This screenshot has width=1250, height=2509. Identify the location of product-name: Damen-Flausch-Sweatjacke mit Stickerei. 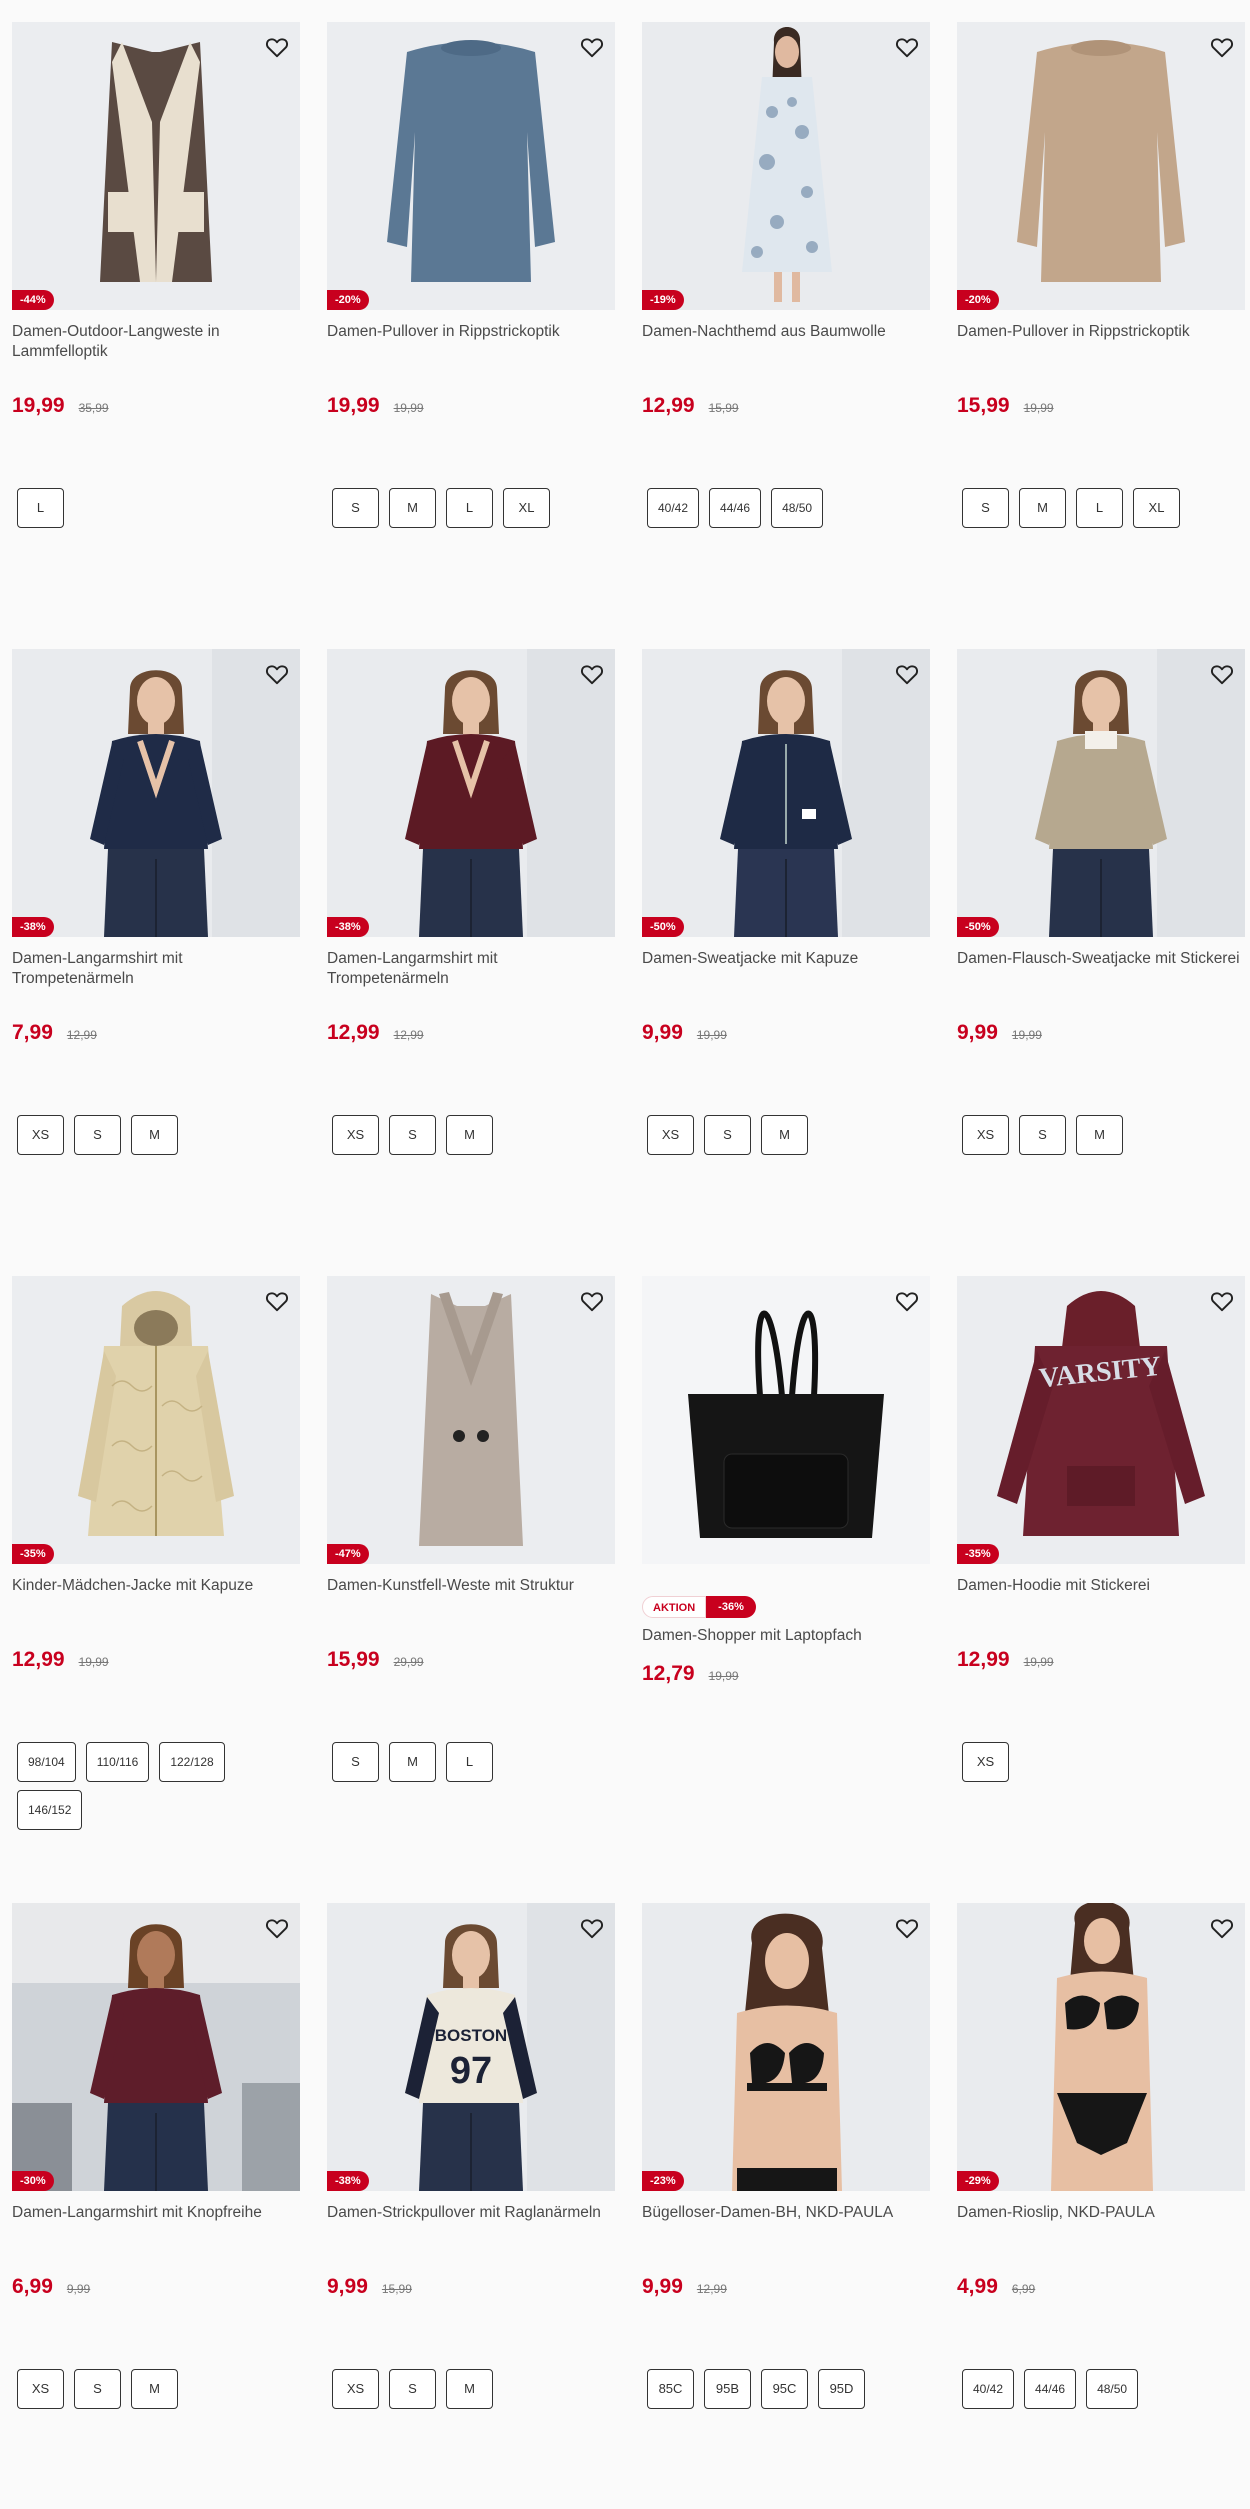
(1101, 969).